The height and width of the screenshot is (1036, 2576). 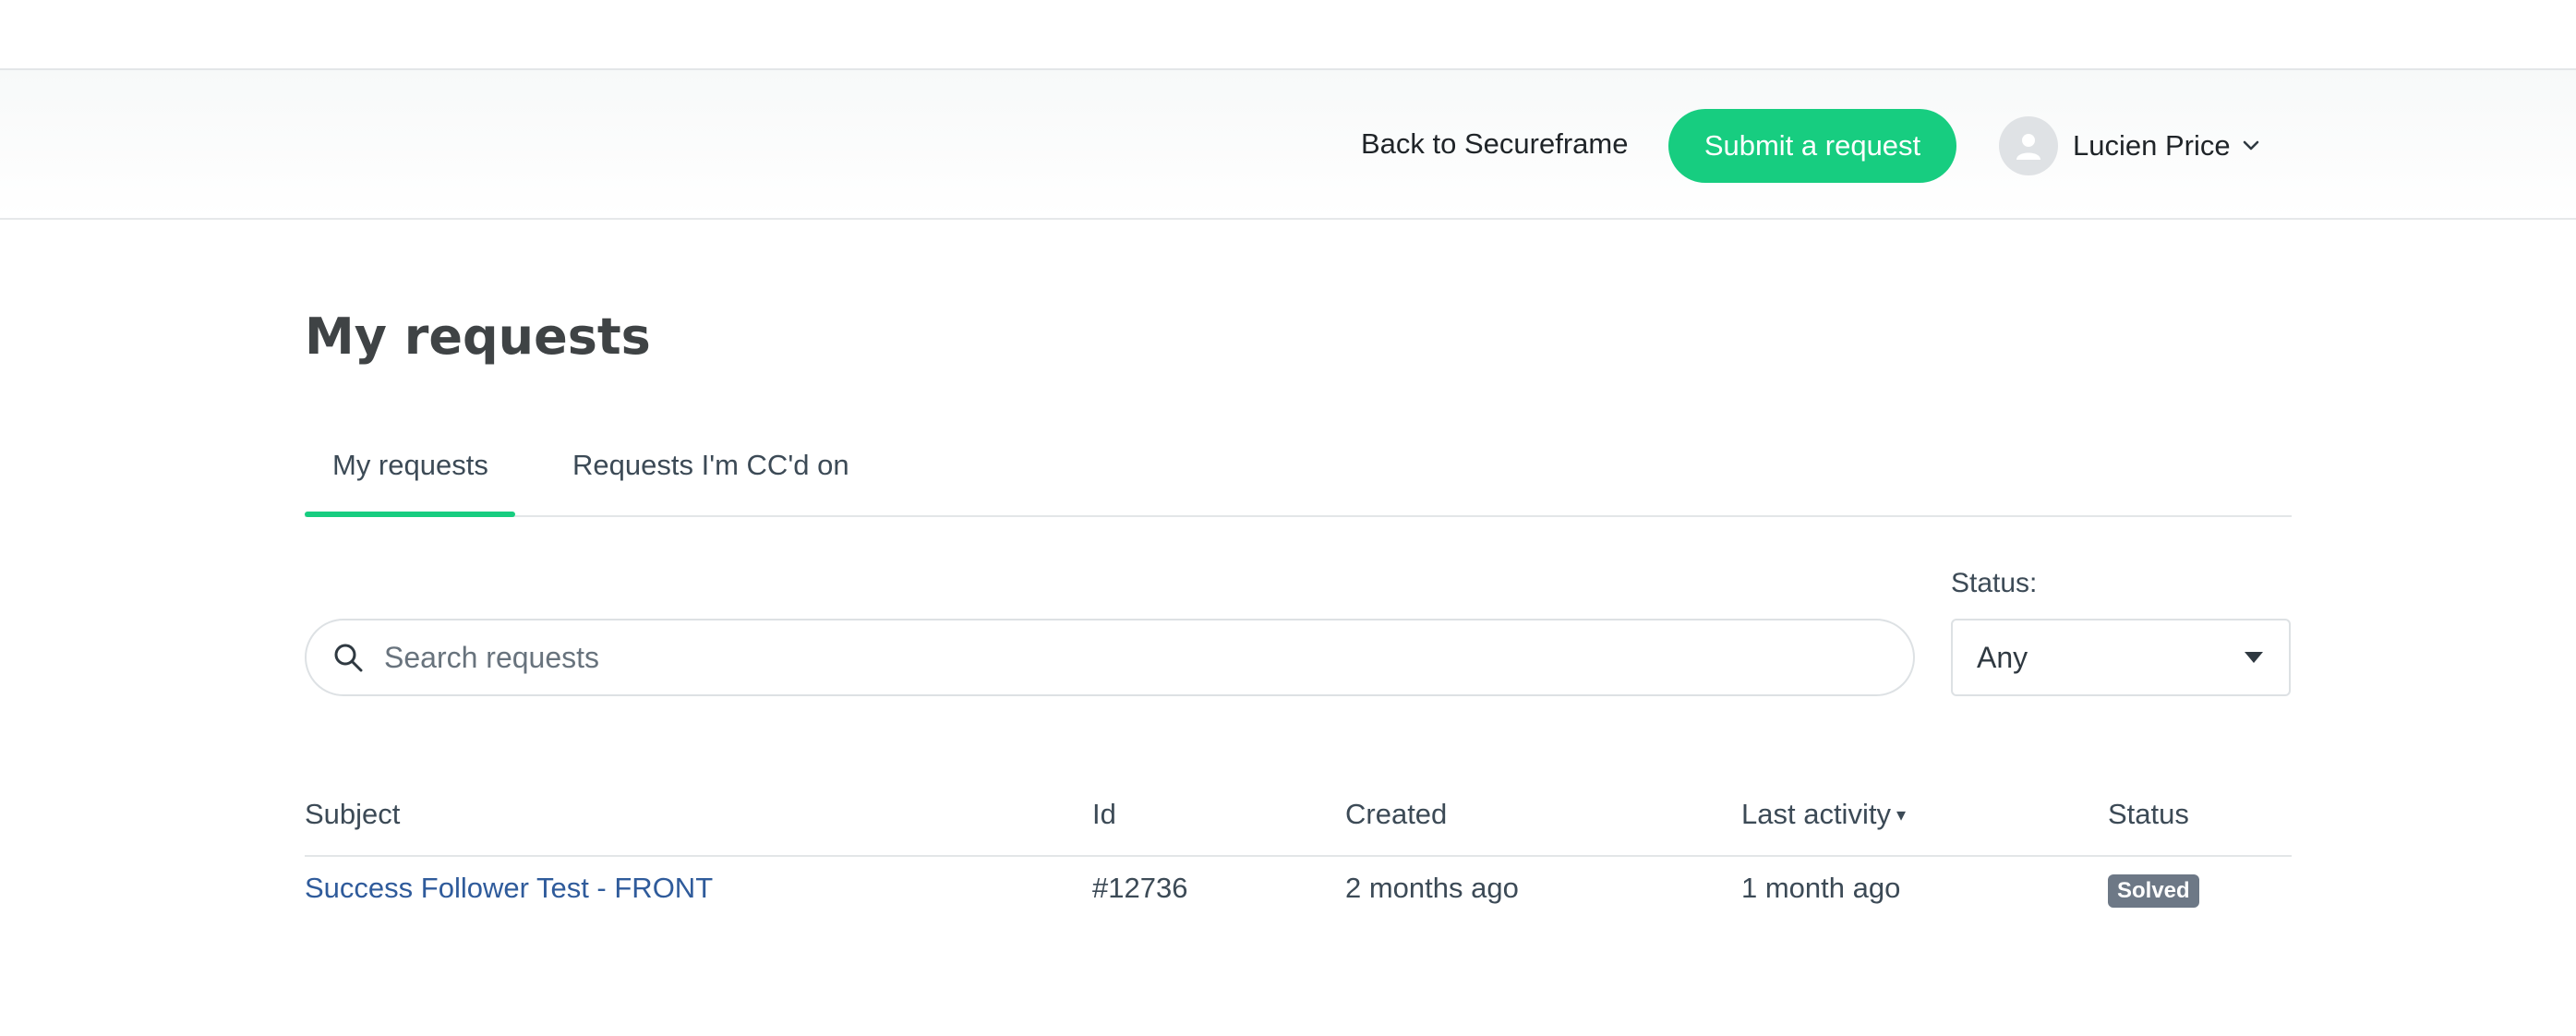 I want to click on request-tabs: My requests Requests I'm CC'd on, so click(x=1298, y=475).